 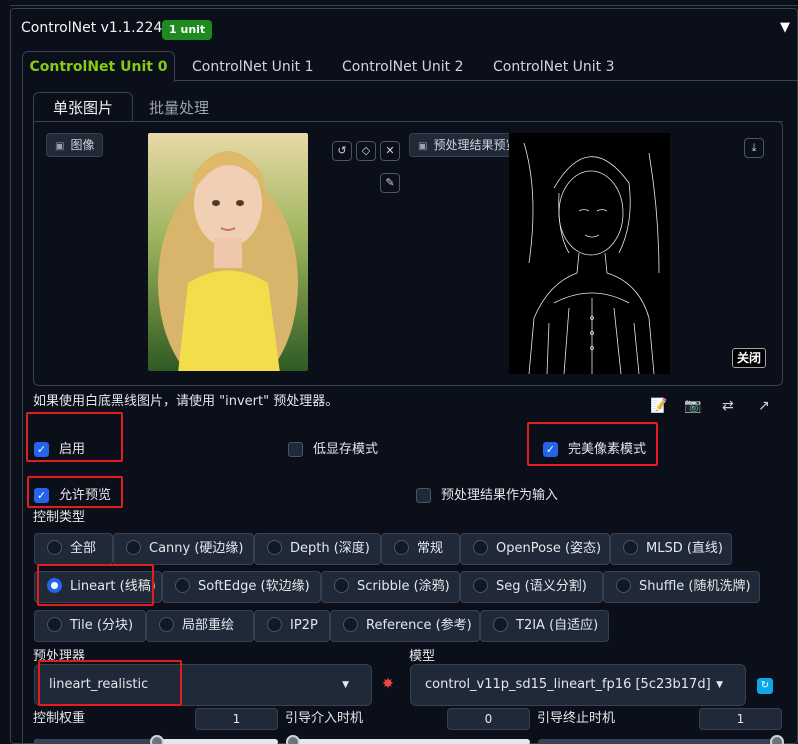 I want to click on control-type-option: Shuffle (随机洗牌), so click(x=681, y=587).